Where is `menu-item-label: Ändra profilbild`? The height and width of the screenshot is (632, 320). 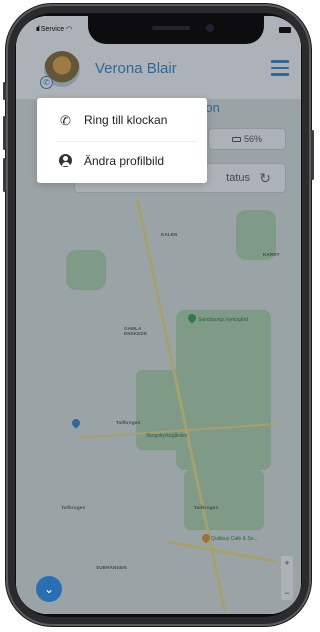
menu-item-label: Ändra profilbild is located at coordinates (124, 161).